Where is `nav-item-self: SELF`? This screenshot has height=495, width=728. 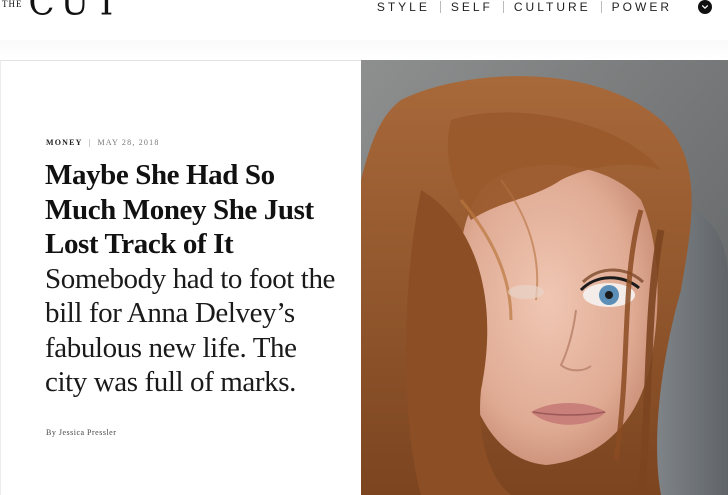 nav-item-self: SELF is located at coordinates (472, 7).